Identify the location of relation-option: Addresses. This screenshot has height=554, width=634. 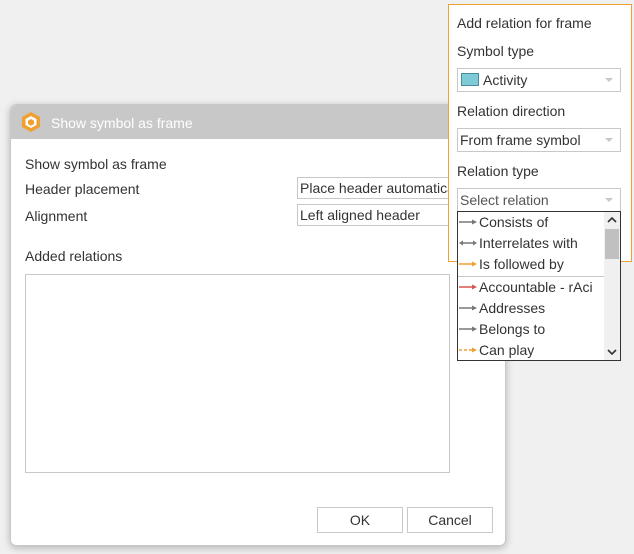
(531, 308).